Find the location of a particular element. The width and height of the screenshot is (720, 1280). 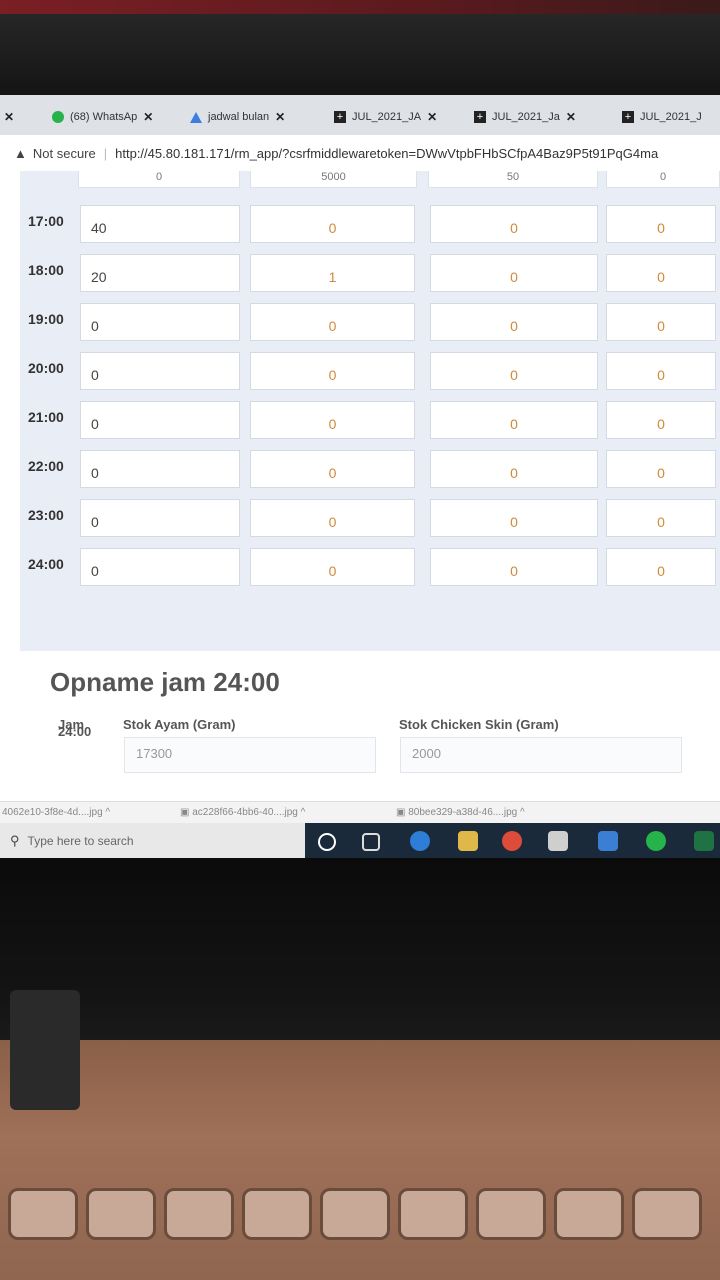

file-explorer-icon is located at coordinates (468, 841).